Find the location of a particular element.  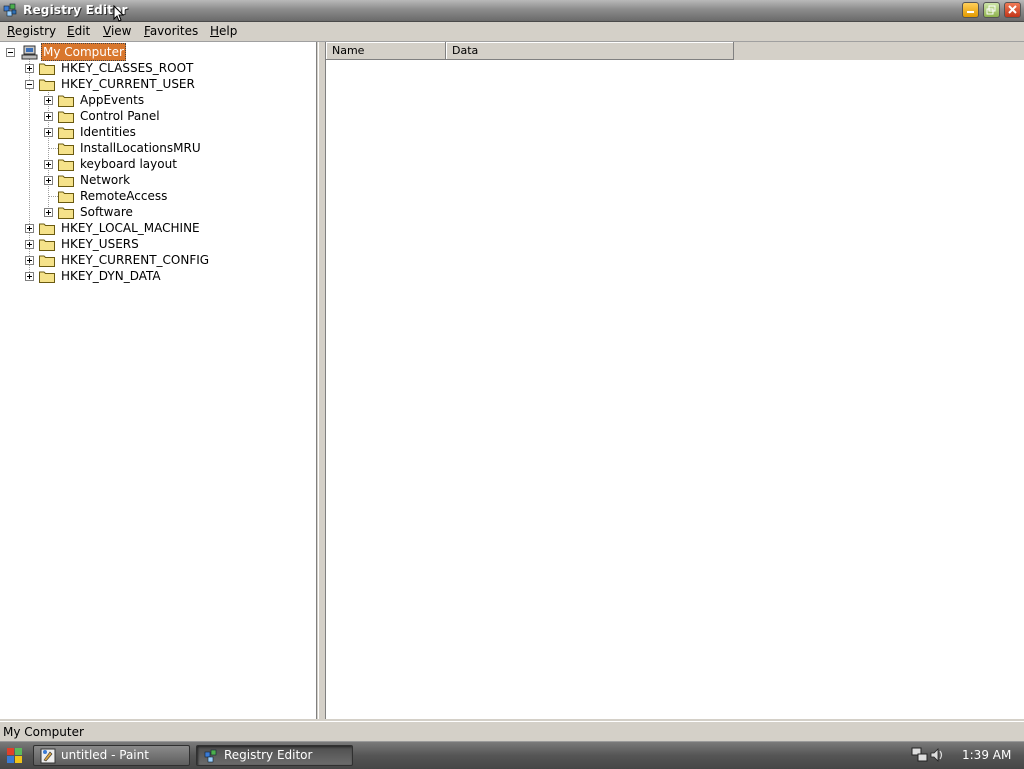

mouse-cursor-icon is located at coordinates (119, 13).